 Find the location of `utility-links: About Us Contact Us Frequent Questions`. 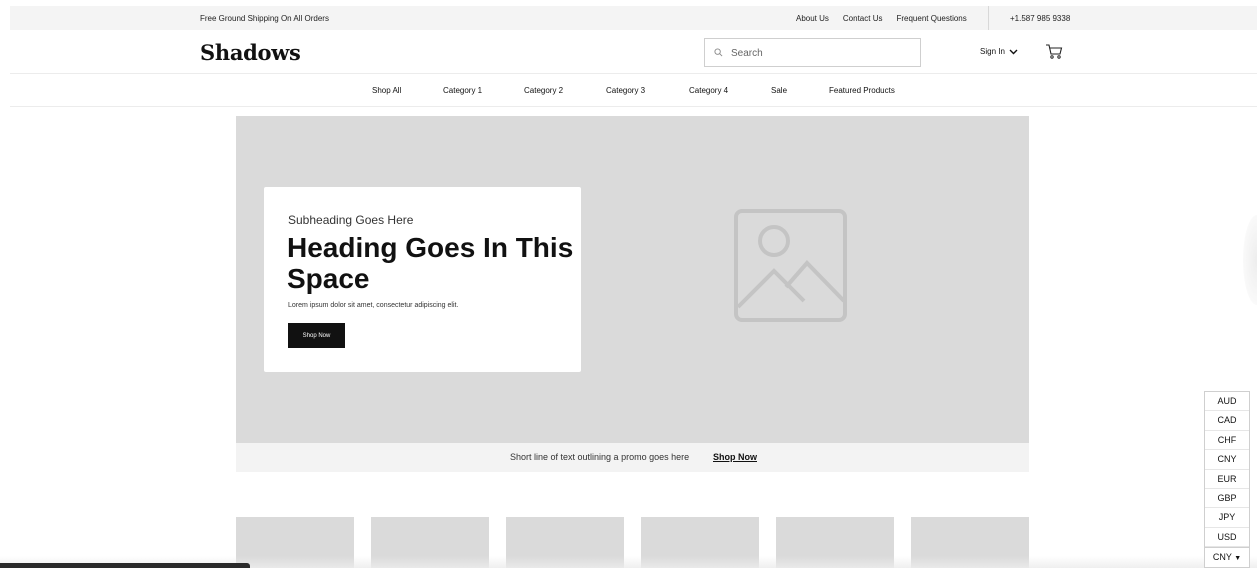

utility-links: About Us Contact Us Frequent Questions is located at coordinates (881, 18).